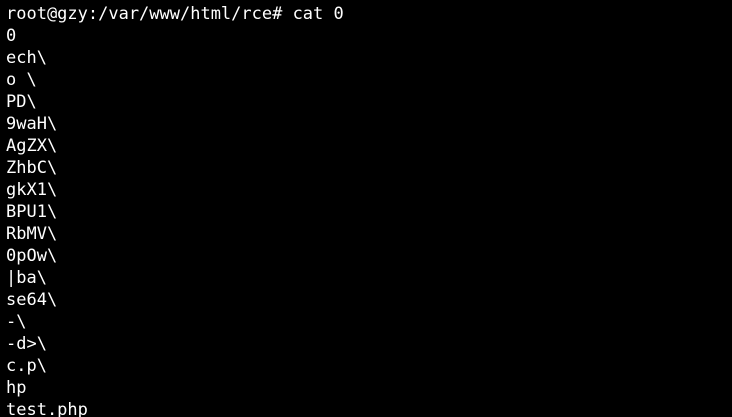 This screenshot has height=417, width=732. Describe the element at coordinates (16, 322) in the screenshot. I see `output-line: -\` at that location.